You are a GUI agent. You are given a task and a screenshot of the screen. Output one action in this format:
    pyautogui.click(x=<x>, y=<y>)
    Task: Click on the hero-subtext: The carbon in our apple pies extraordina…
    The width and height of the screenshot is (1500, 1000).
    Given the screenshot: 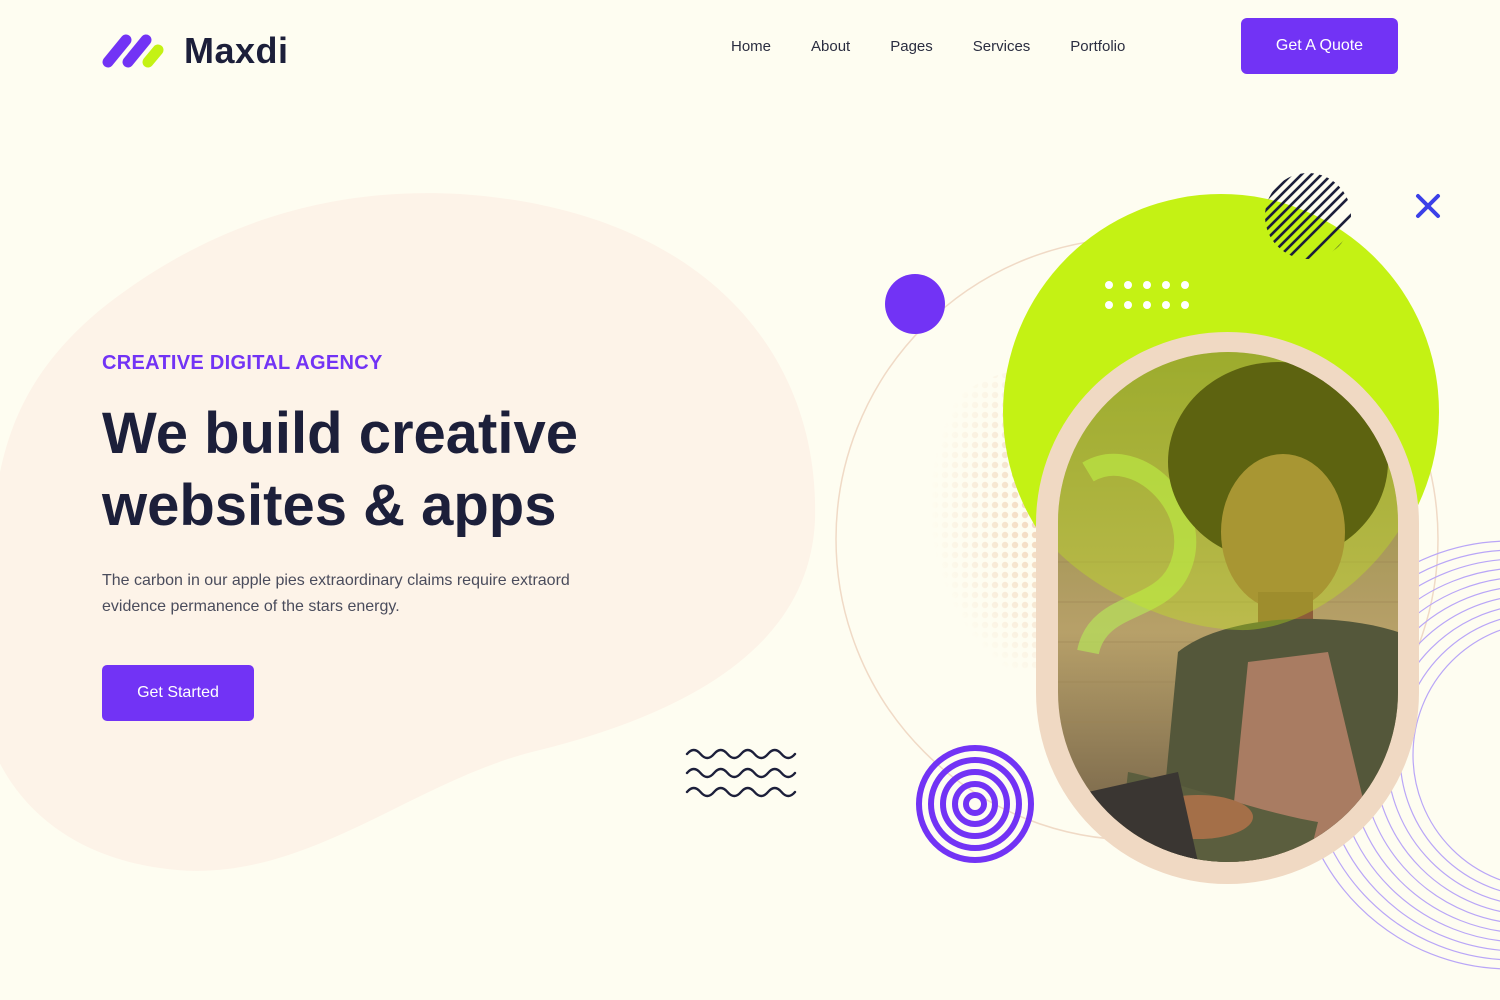 What is the action you would take?
    pyautogui.click(x=336, y=593)
    